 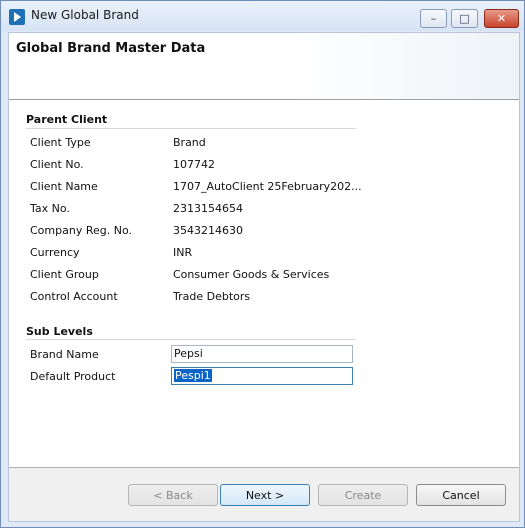 What do you see at coordinates (363, 495) in the screenshot?
I see `create-button: Create` at bounding box center [363, 495].